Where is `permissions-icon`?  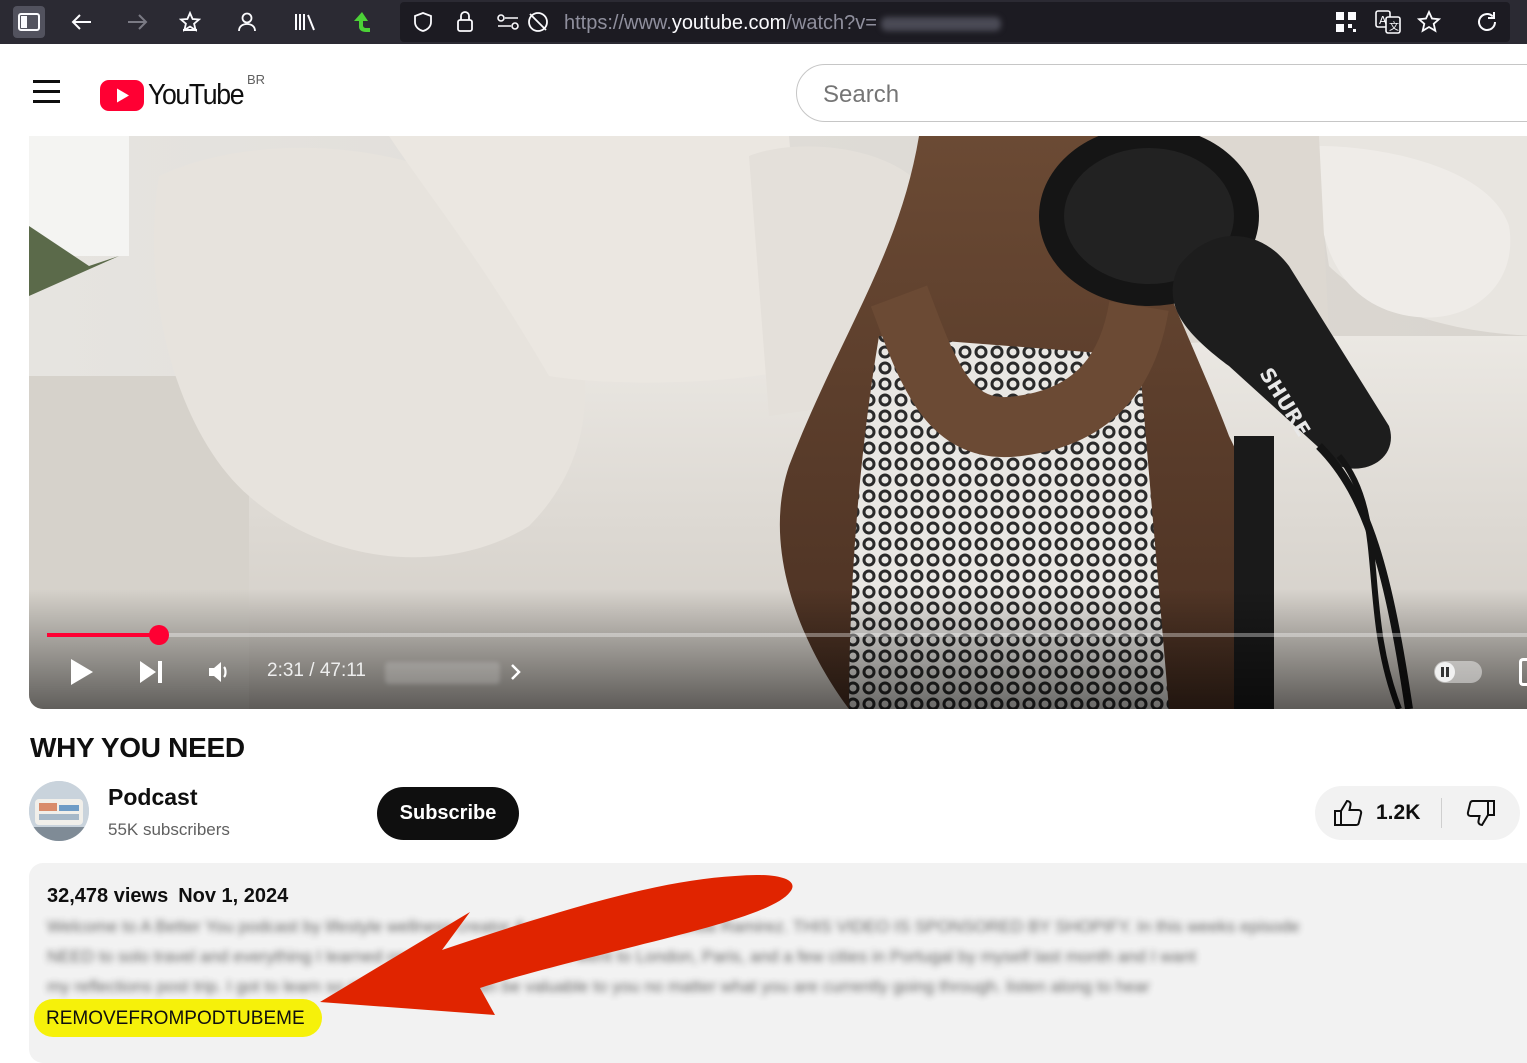 permissions-icon is located at coordinates (508, 22).